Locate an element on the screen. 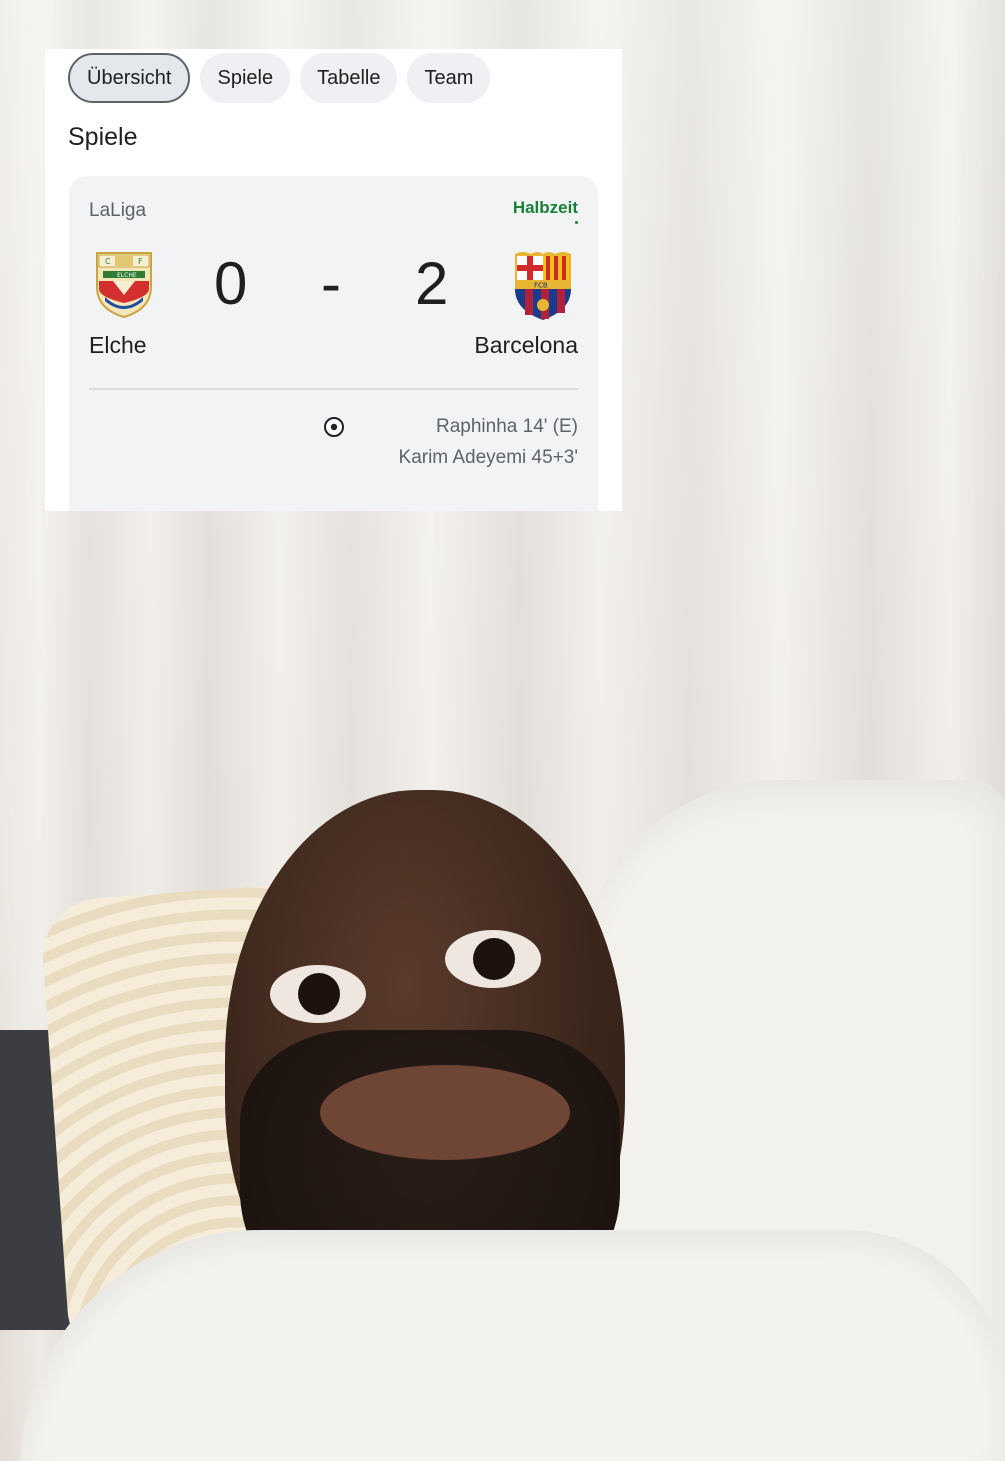 The width and height of the screenshot is (1005, 1461). person-eye-left is located at coordinates (318, 994).